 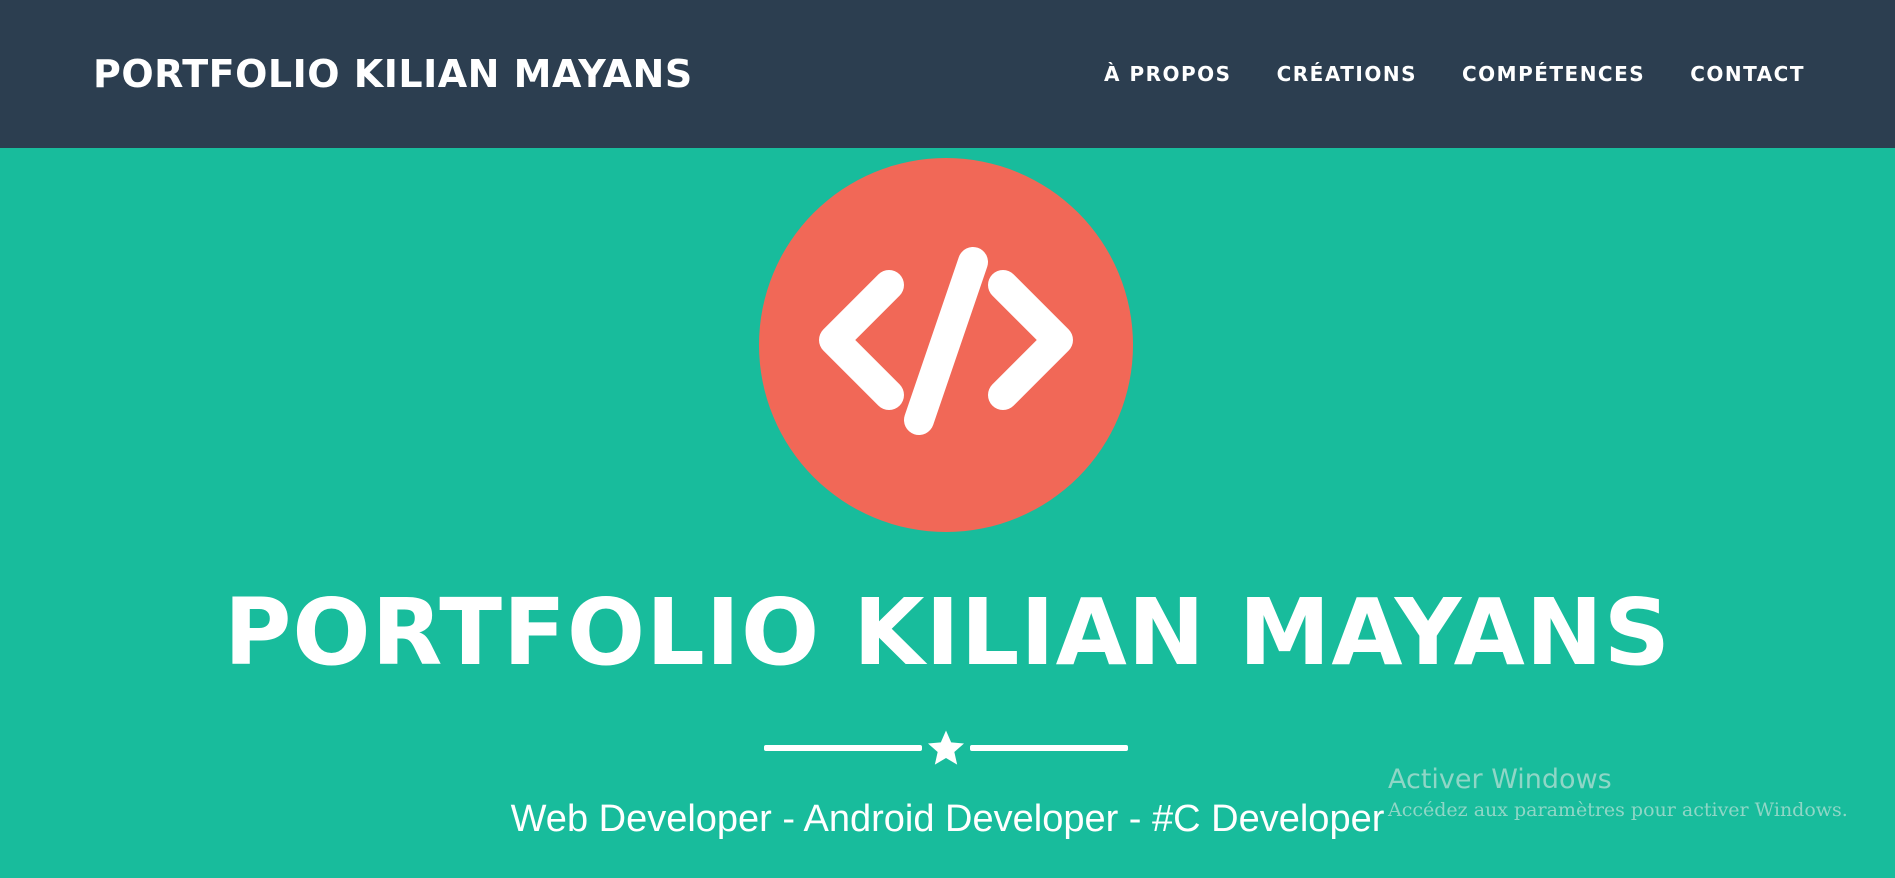 What do you see at coordinates (1168, 74) in the screenshot?
I see `nav-link-a-propos: À PROPOS` at bounding box center [1168, 74].